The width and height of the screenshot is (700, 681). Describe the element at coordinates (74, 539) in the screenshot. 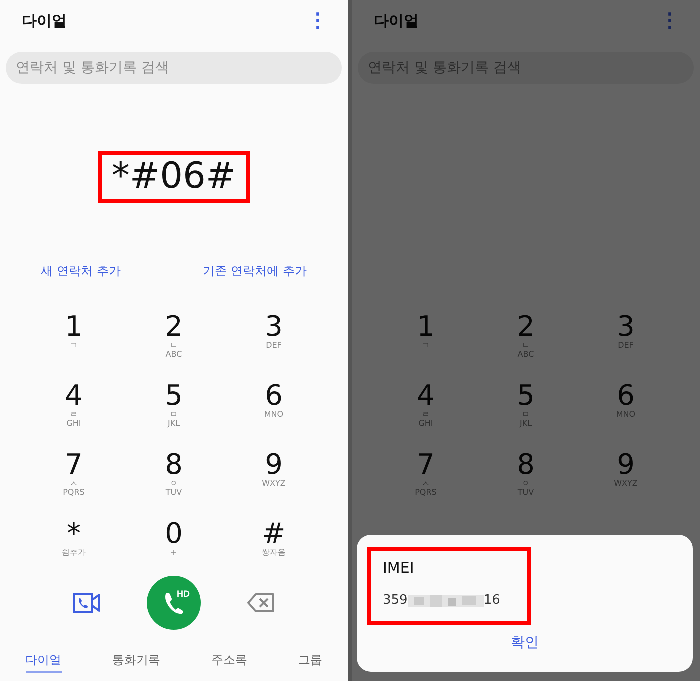

I see `keypad-key: * 쉼추가` at that location.